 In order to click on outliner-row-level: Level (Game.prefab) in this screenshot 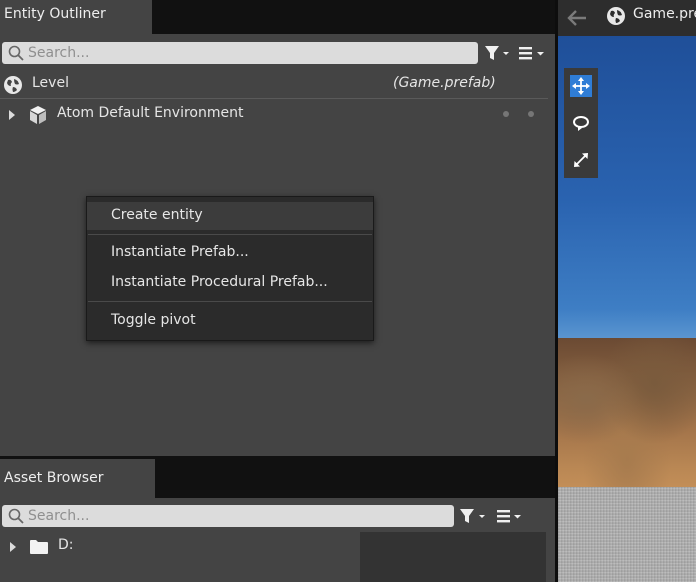, I will do `click(274, 85)`.